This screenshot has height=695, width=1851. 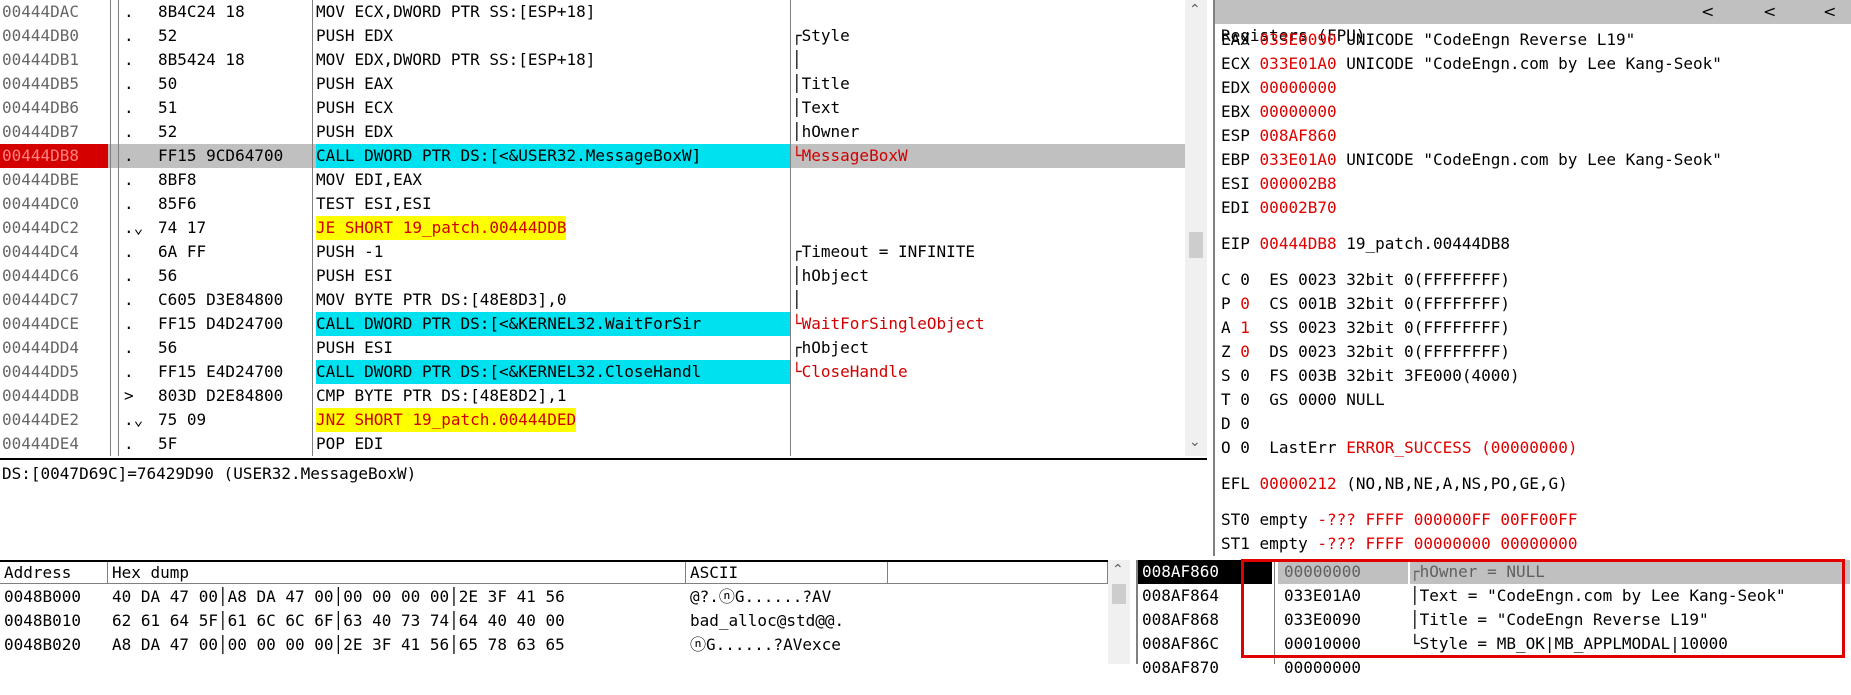 What do you see at coordinates (234, 396) in the screenshot?
I see `hex-bytes-cell: 803D D2E84800` at bounding box center [234, 396].